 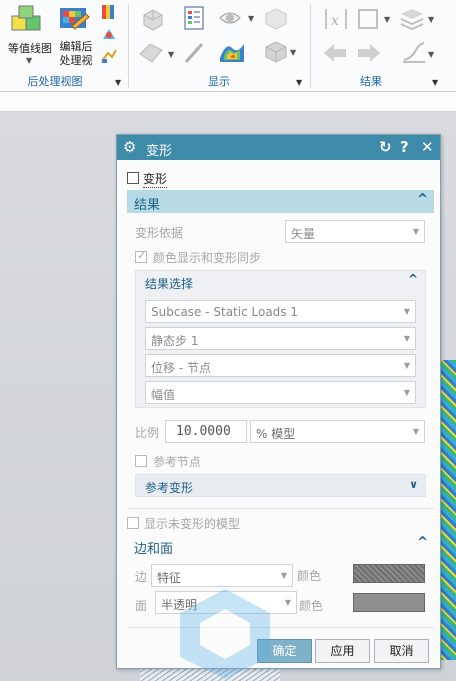 I want to click on cube-icon, so click(x=276, y=19).